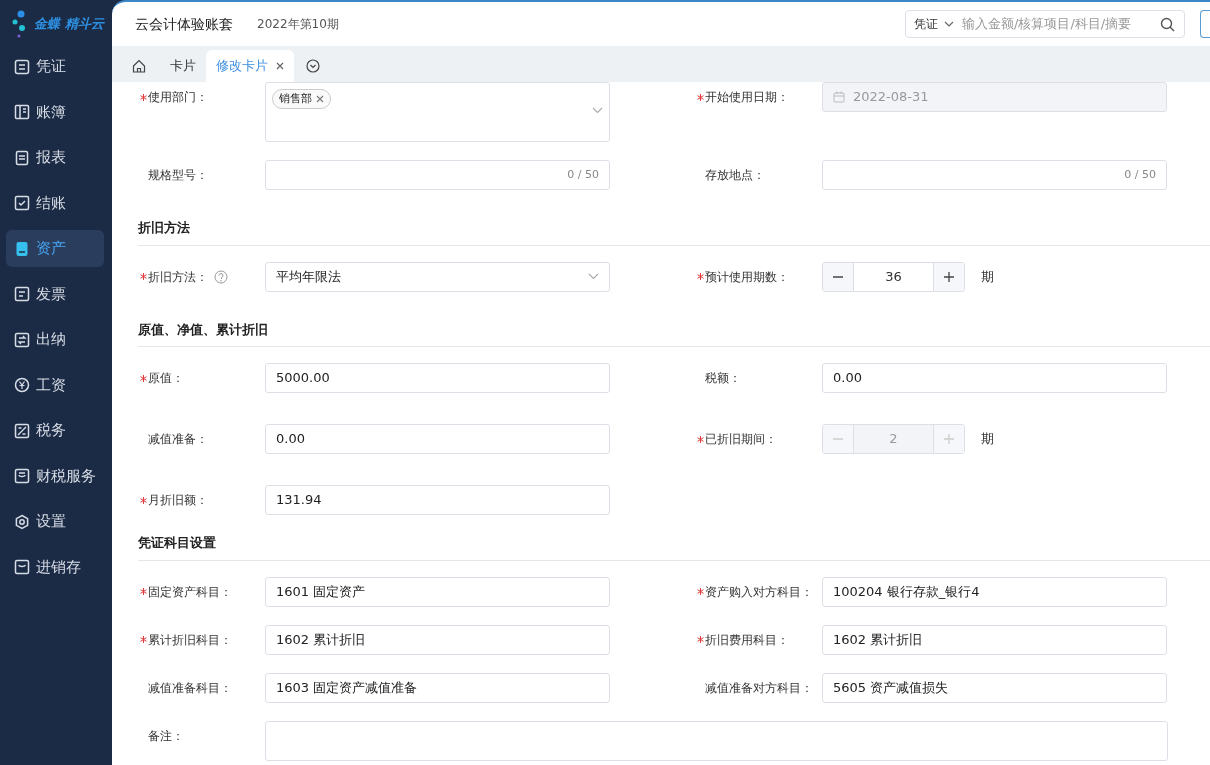 Image resolution: width=1210 pixels, height=765 pixels. What do you see at coordinates (55, 66) in the screenshot?
I see `sidebar-item: 凭证` at bounding box center [55, 66].